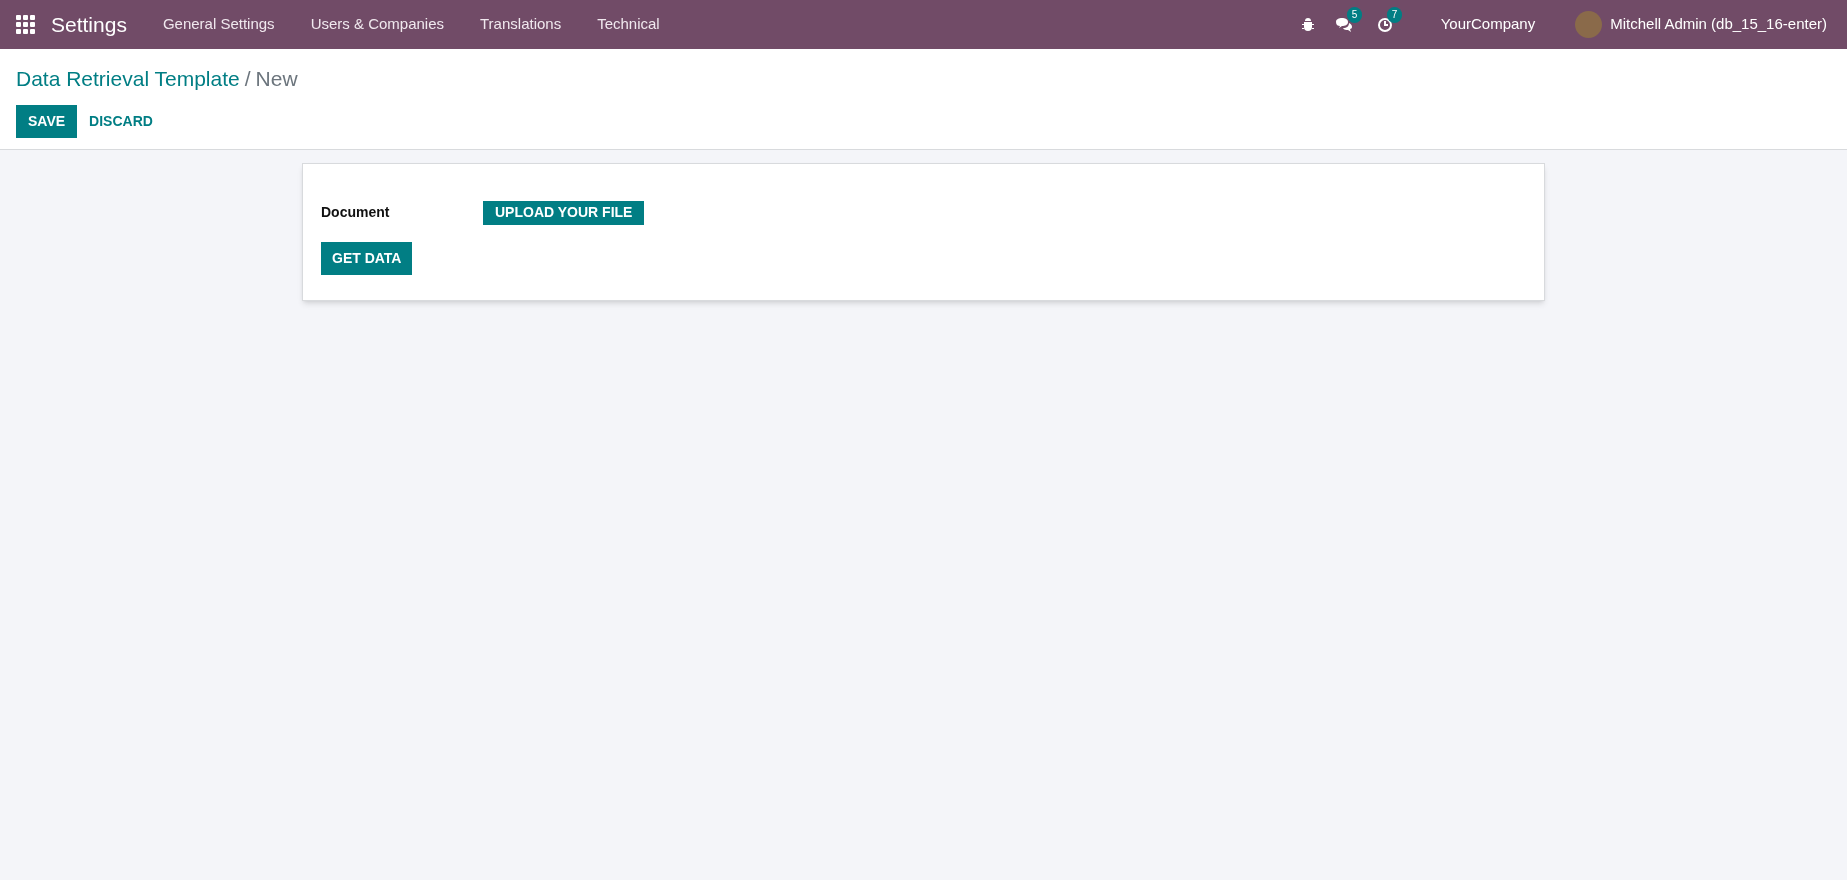 The image size is (1847, 880). I want to click on menu-item: Translations, so click(521, 24).